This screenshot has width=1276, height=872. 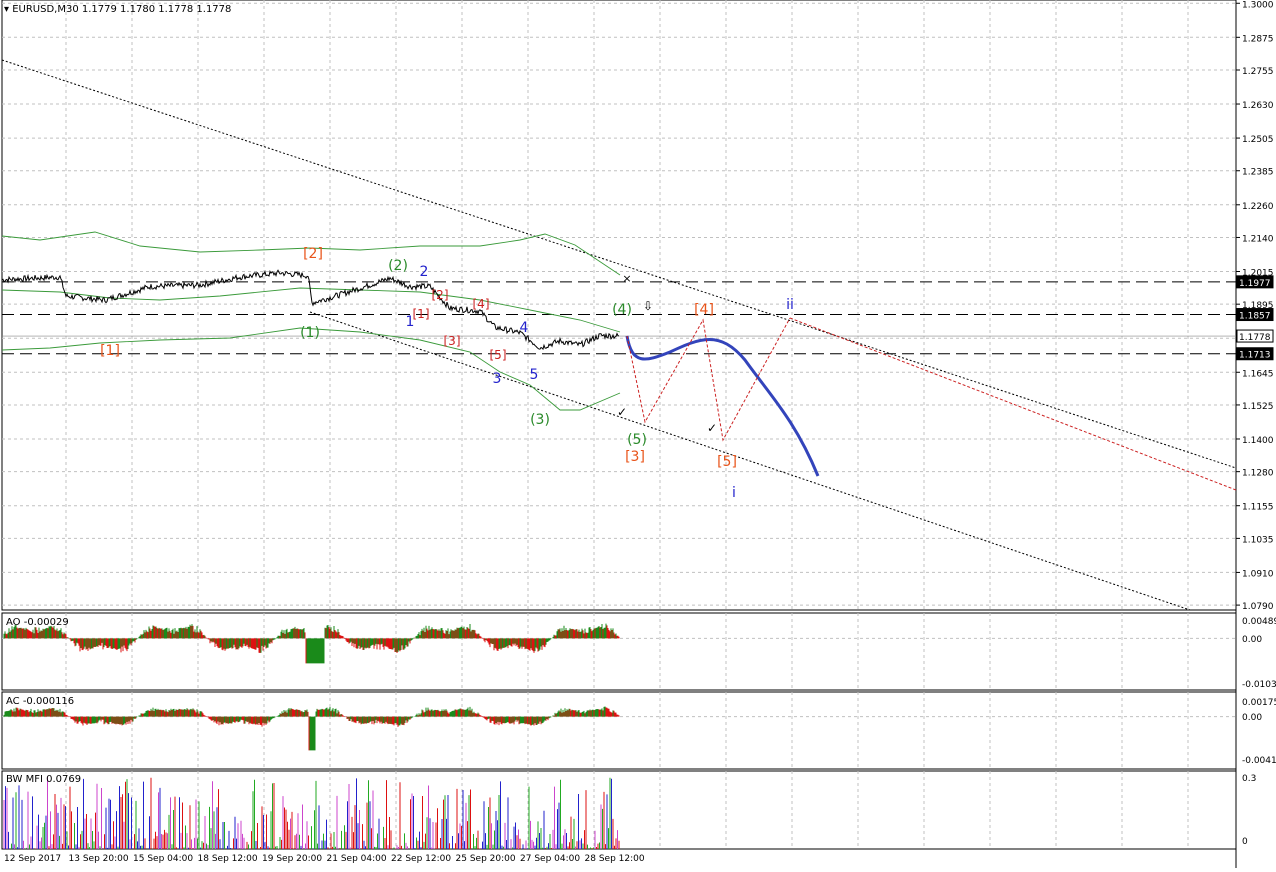 What do you see at coordinates (1258, 441) in the screenshot?
I see `price-tick-label: 1.1400` at bounding box center [1258, 441].